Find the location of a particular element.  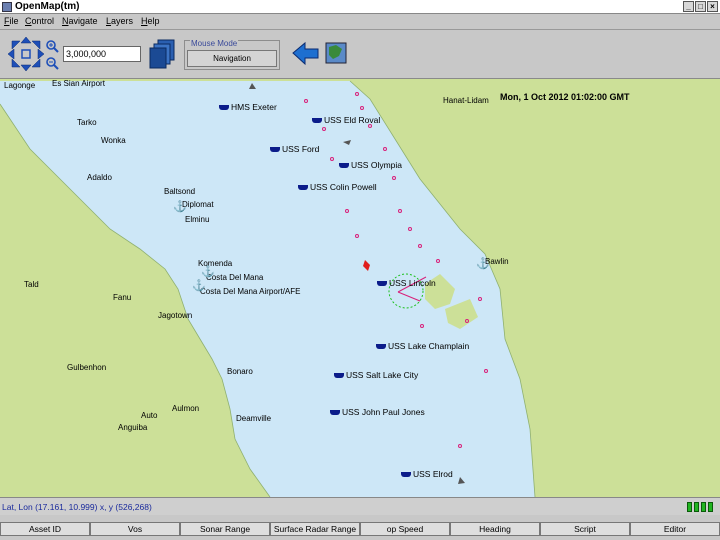

ship-marker: USS John Paul Jones is located at coordinates (377, 412).